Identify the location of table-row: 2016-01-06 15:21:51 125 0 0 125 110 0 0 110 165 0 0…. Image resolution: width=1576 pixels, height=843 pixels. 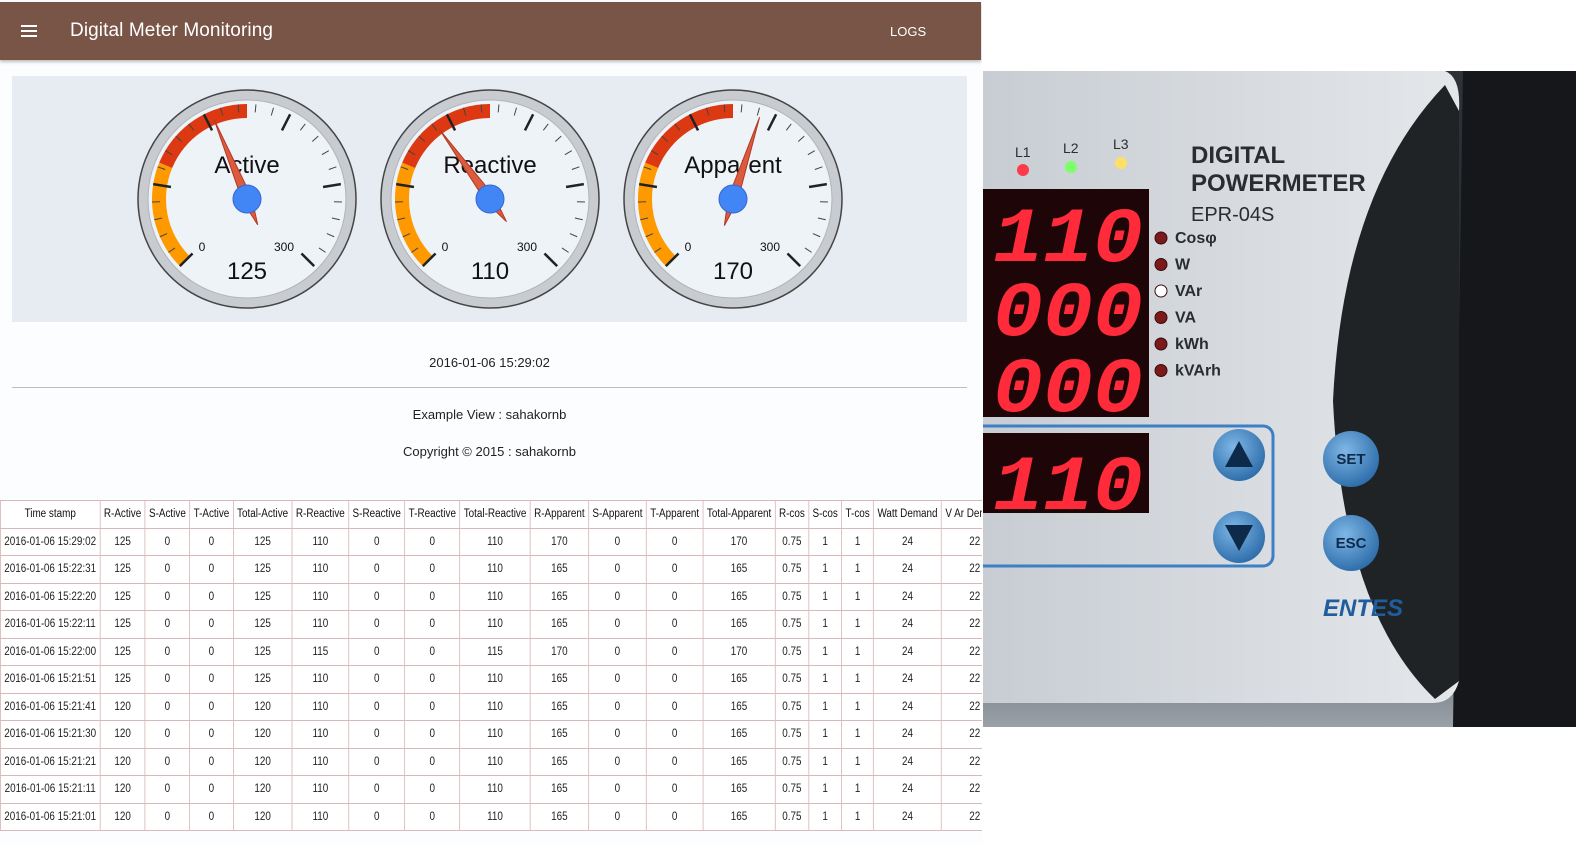
(491, 679).